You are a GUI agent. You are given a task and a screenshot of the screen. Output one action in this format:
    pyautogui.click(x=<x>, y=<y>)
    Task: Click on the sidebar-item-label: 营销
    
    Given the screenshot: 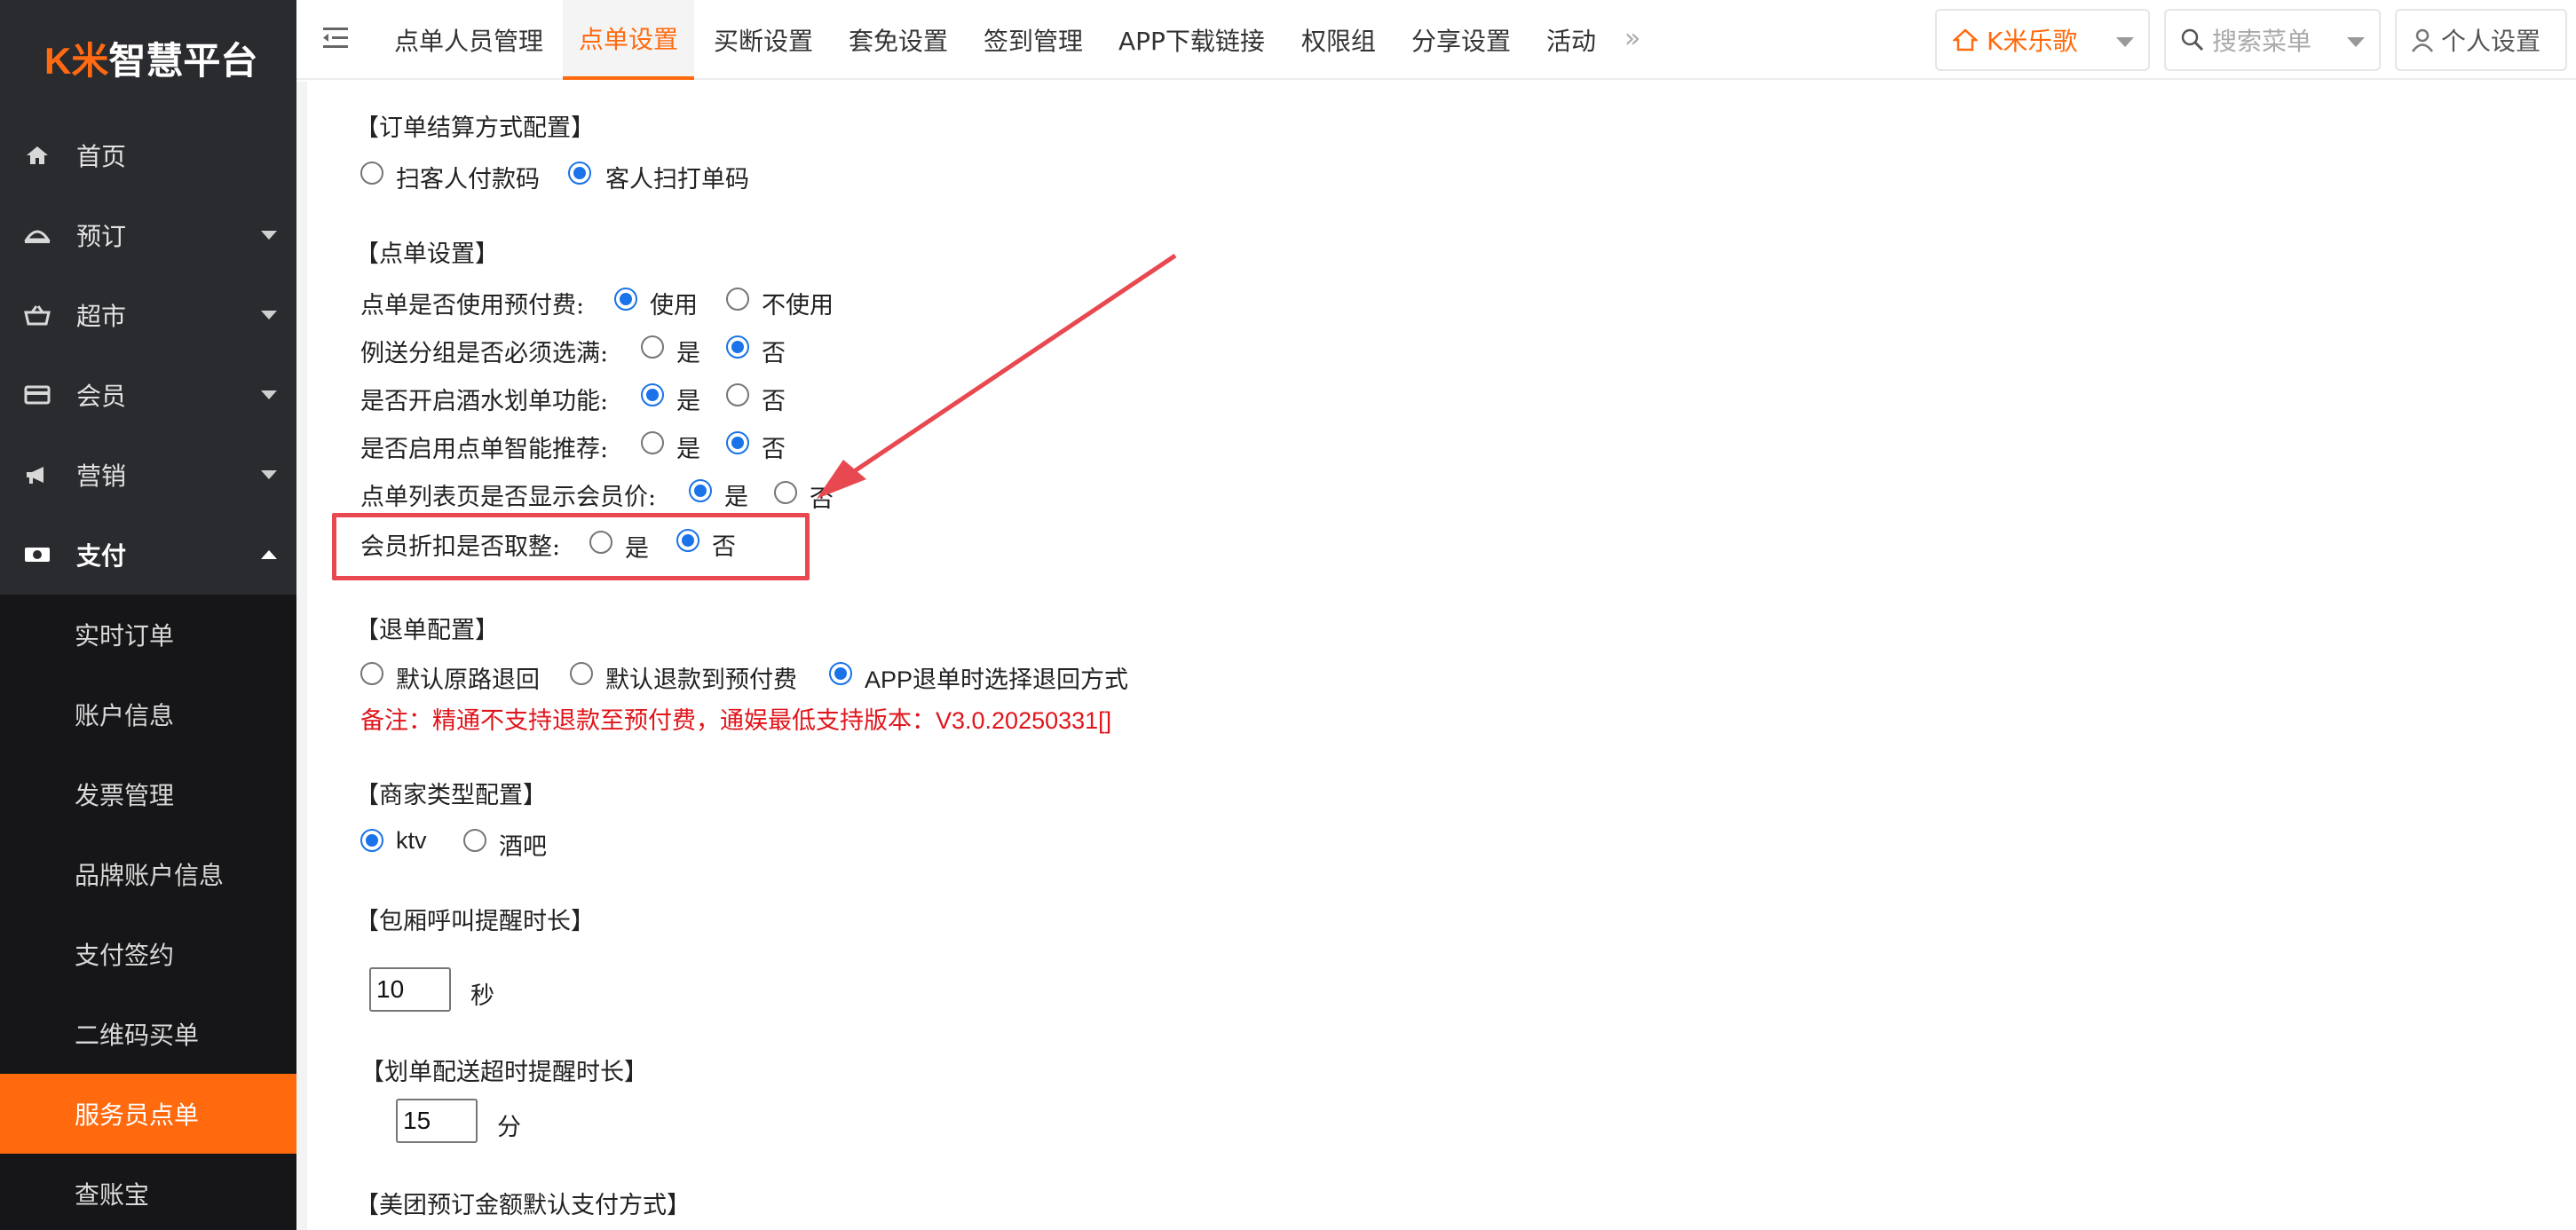 What is the action you would take?
    pyautogui.click(x=101, y=476)
    